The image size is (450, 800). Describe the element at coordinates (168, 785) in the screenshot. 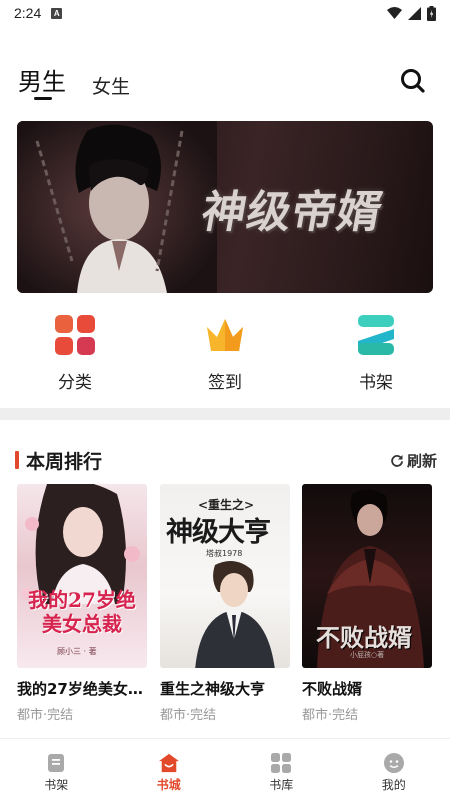

I see `nav-store-label: 书城` at that location.